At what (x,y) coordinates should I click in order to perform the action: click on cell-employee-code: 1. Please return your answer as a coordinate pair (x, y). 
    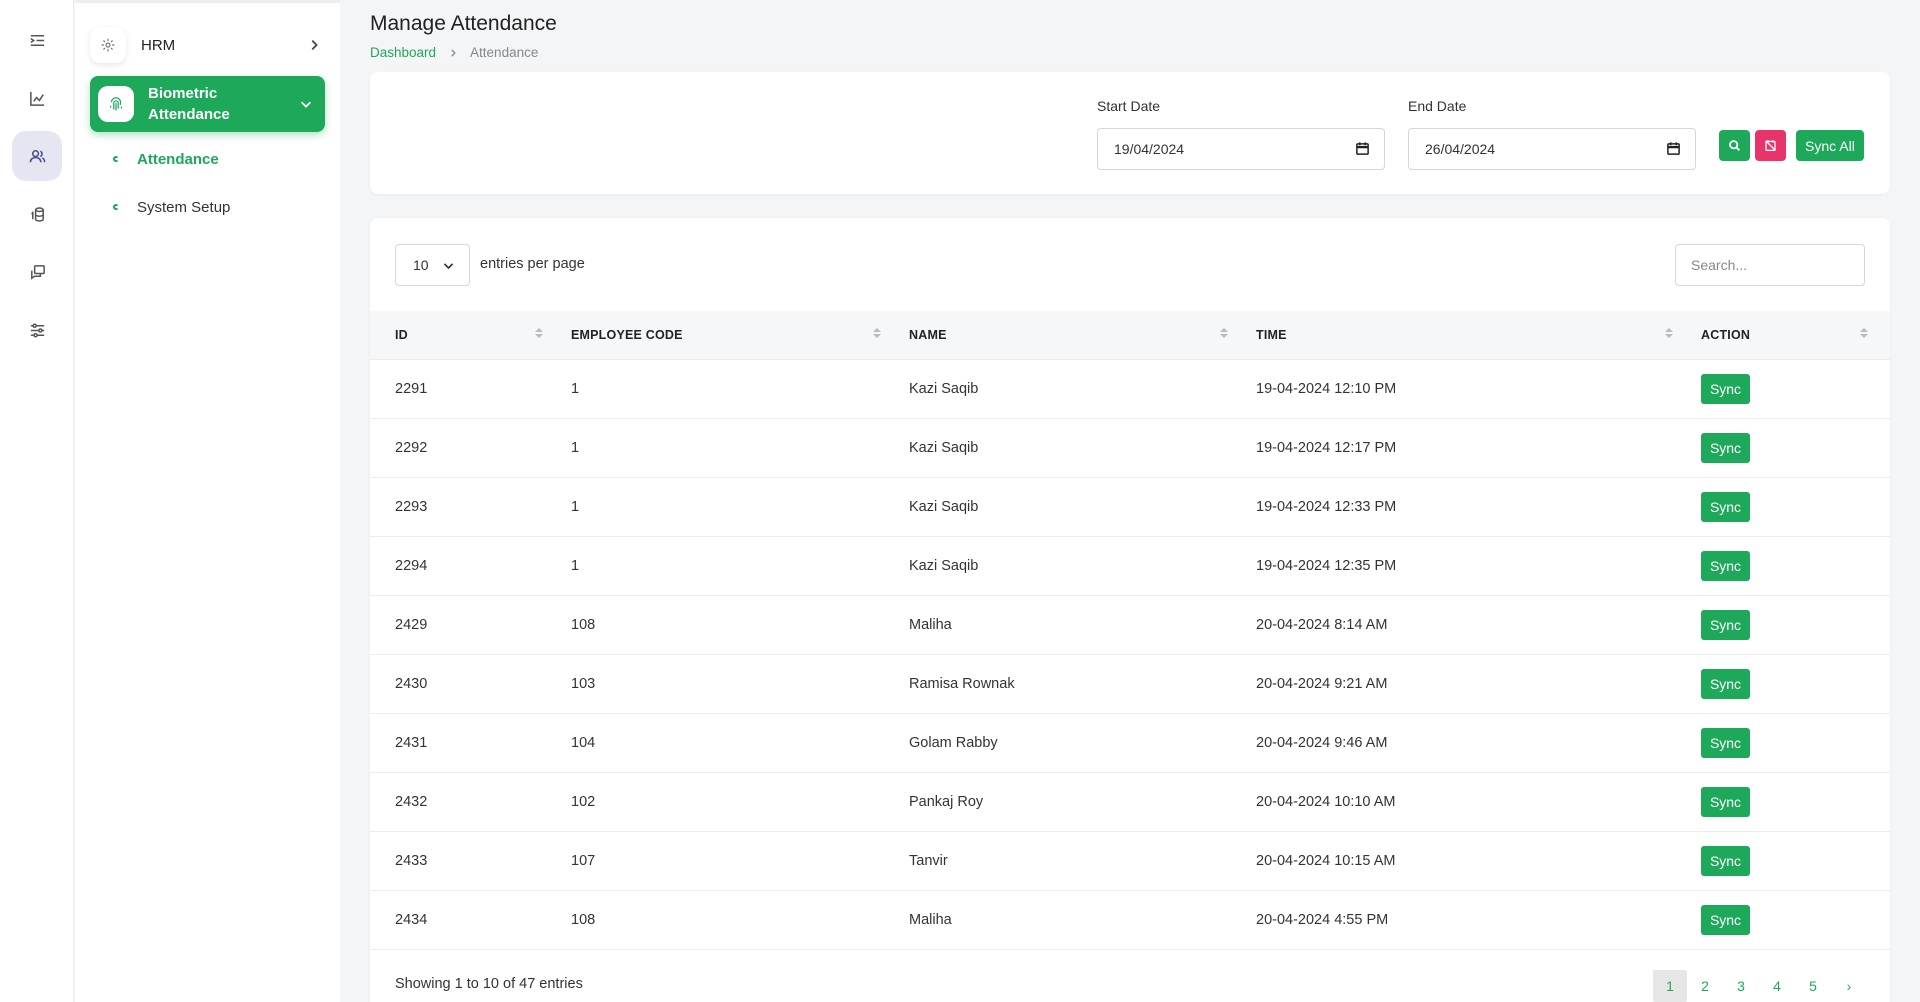
    Looking at the image, I should click on (575, 506).